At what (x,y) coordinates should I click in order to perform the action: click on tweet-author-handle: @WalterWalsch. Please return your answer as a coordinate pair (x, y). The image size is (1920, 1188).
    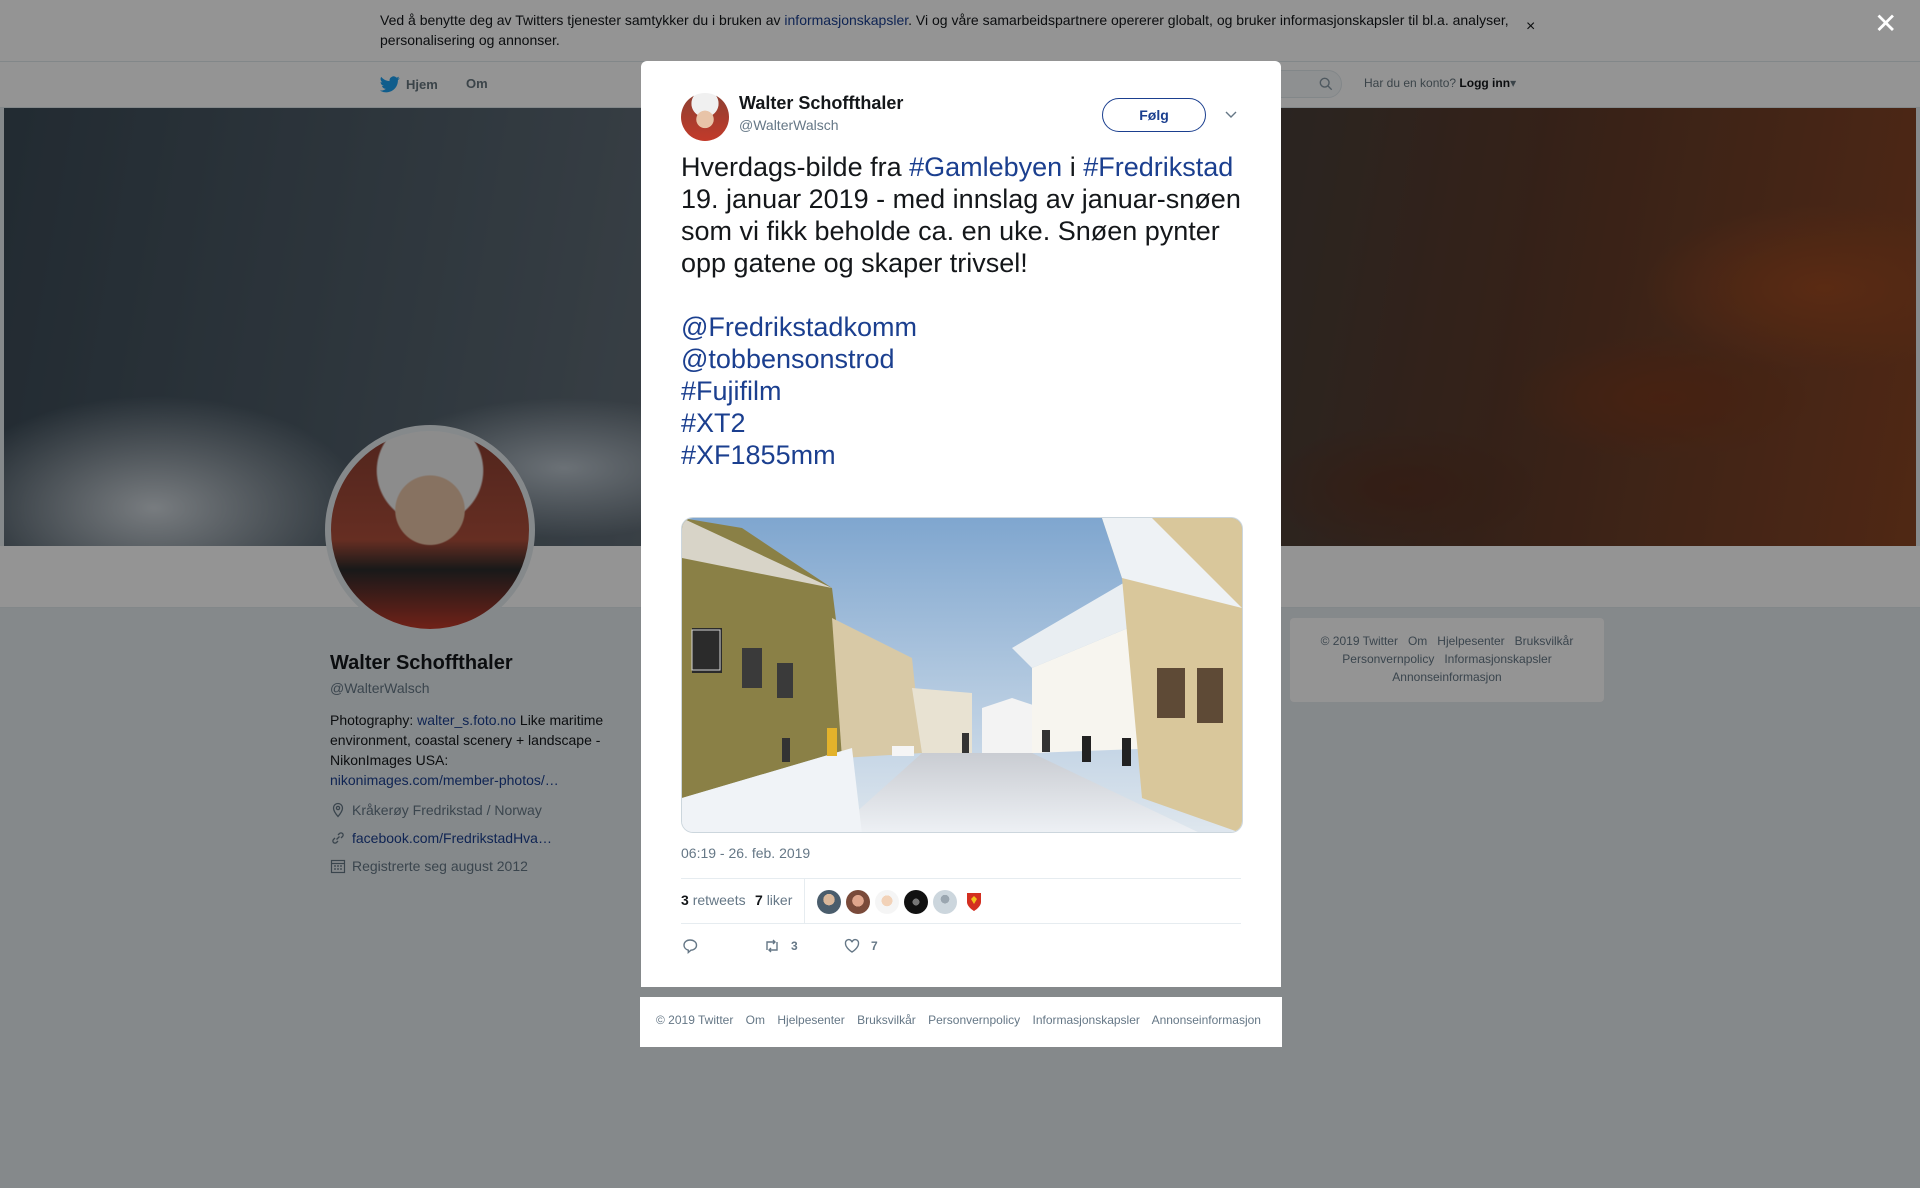
    Looking at the image, I should click on (789, 125).